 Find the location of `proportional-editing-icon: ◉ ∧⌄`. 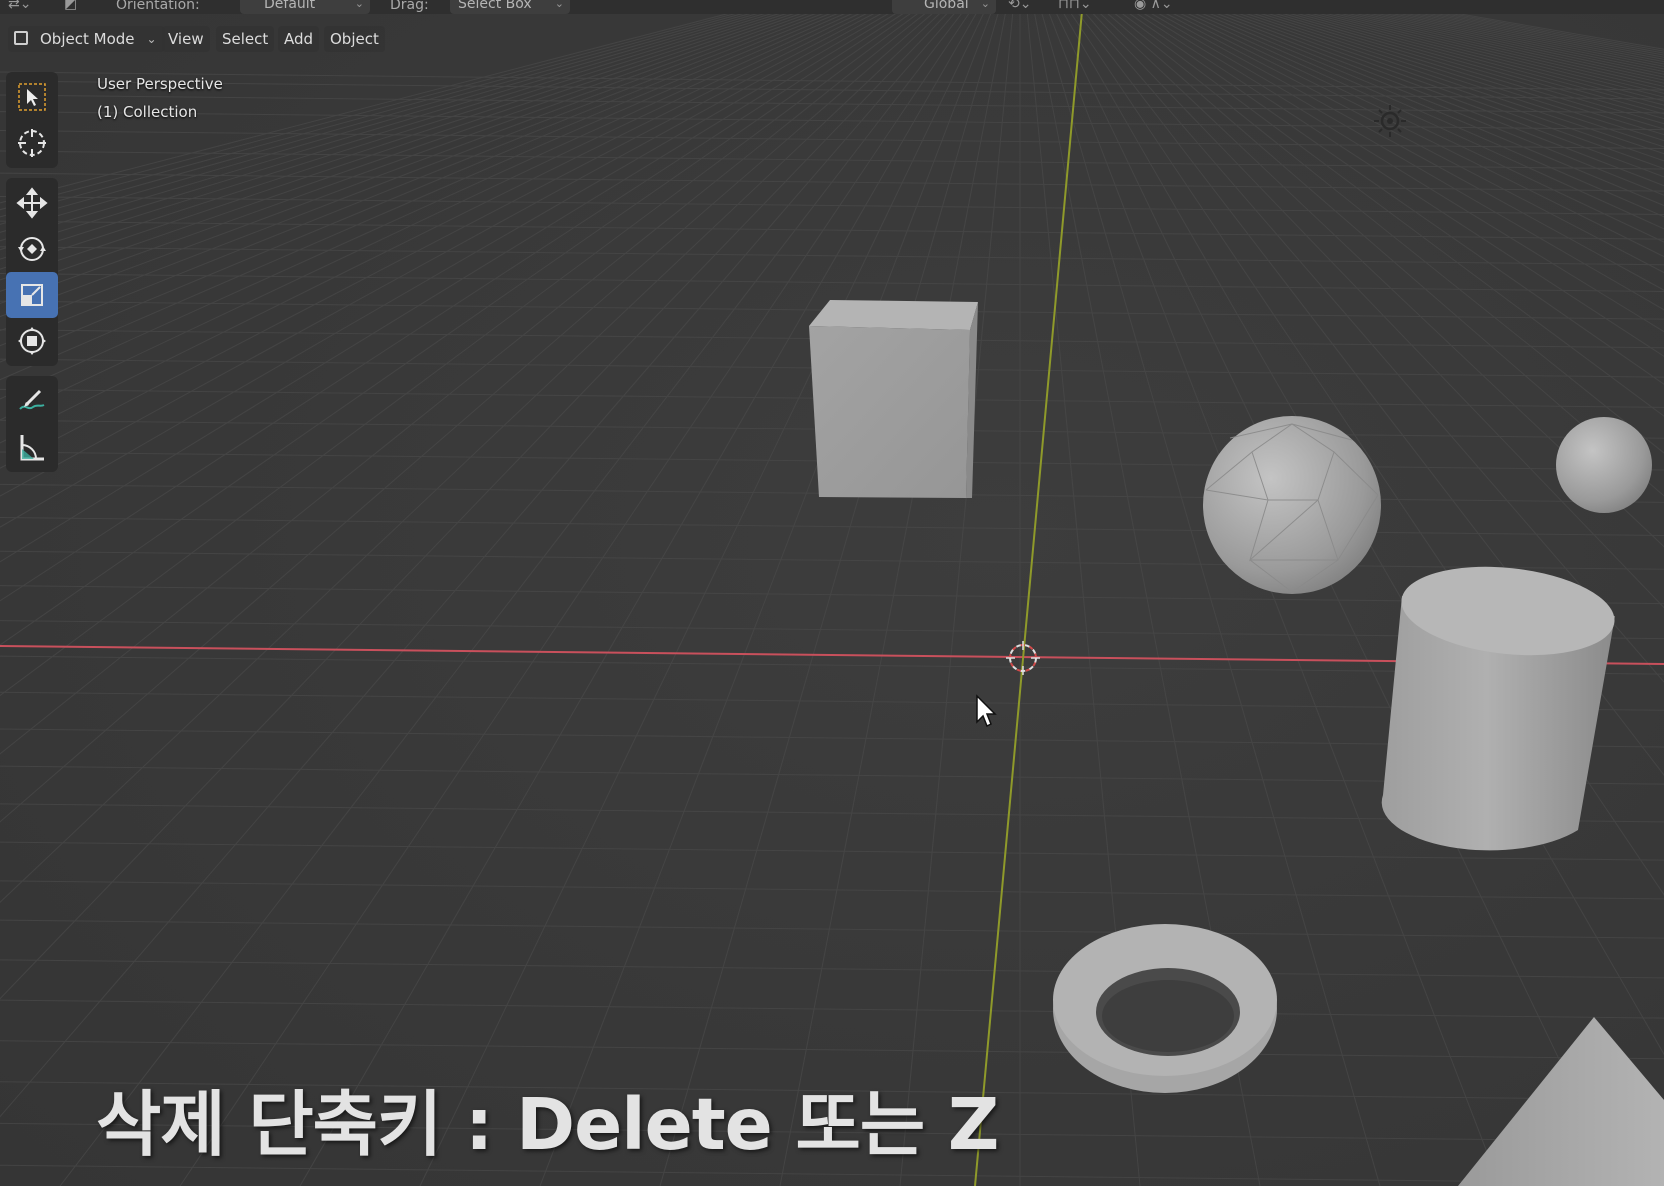

proportional-editing-icon: ◉ ∧⌄ is located at coordinates (1153, 7).